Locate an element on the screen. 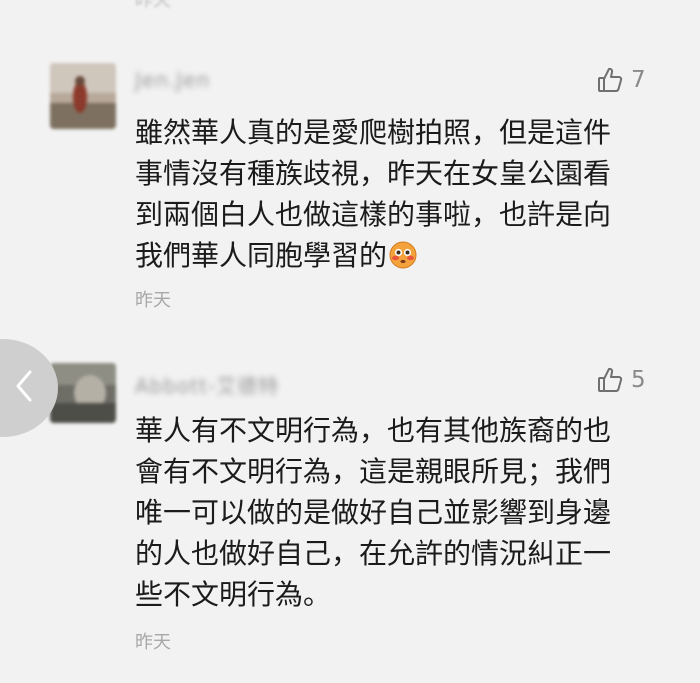  previous-comment-timestamp: 昨天 is located at coordinates (153, 5).